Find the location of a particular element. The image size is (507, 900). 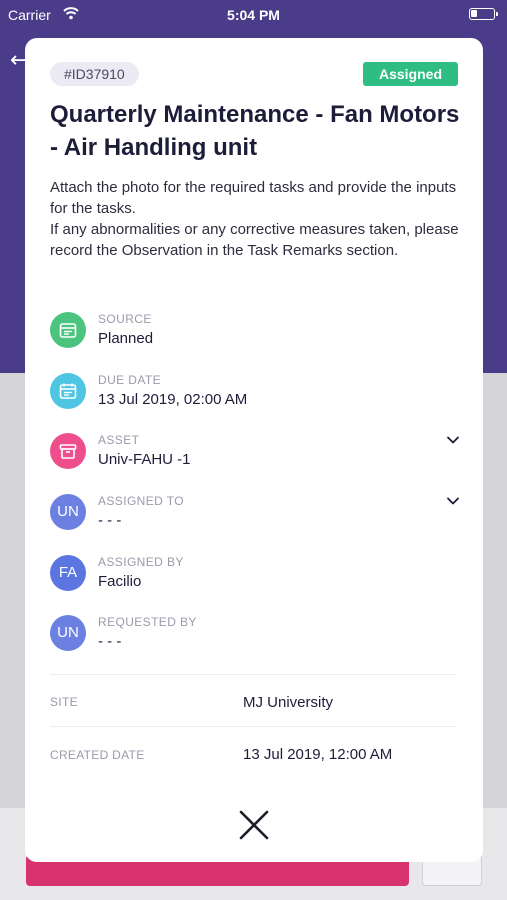

source-value: Planned is located at coordinates (126, 338).